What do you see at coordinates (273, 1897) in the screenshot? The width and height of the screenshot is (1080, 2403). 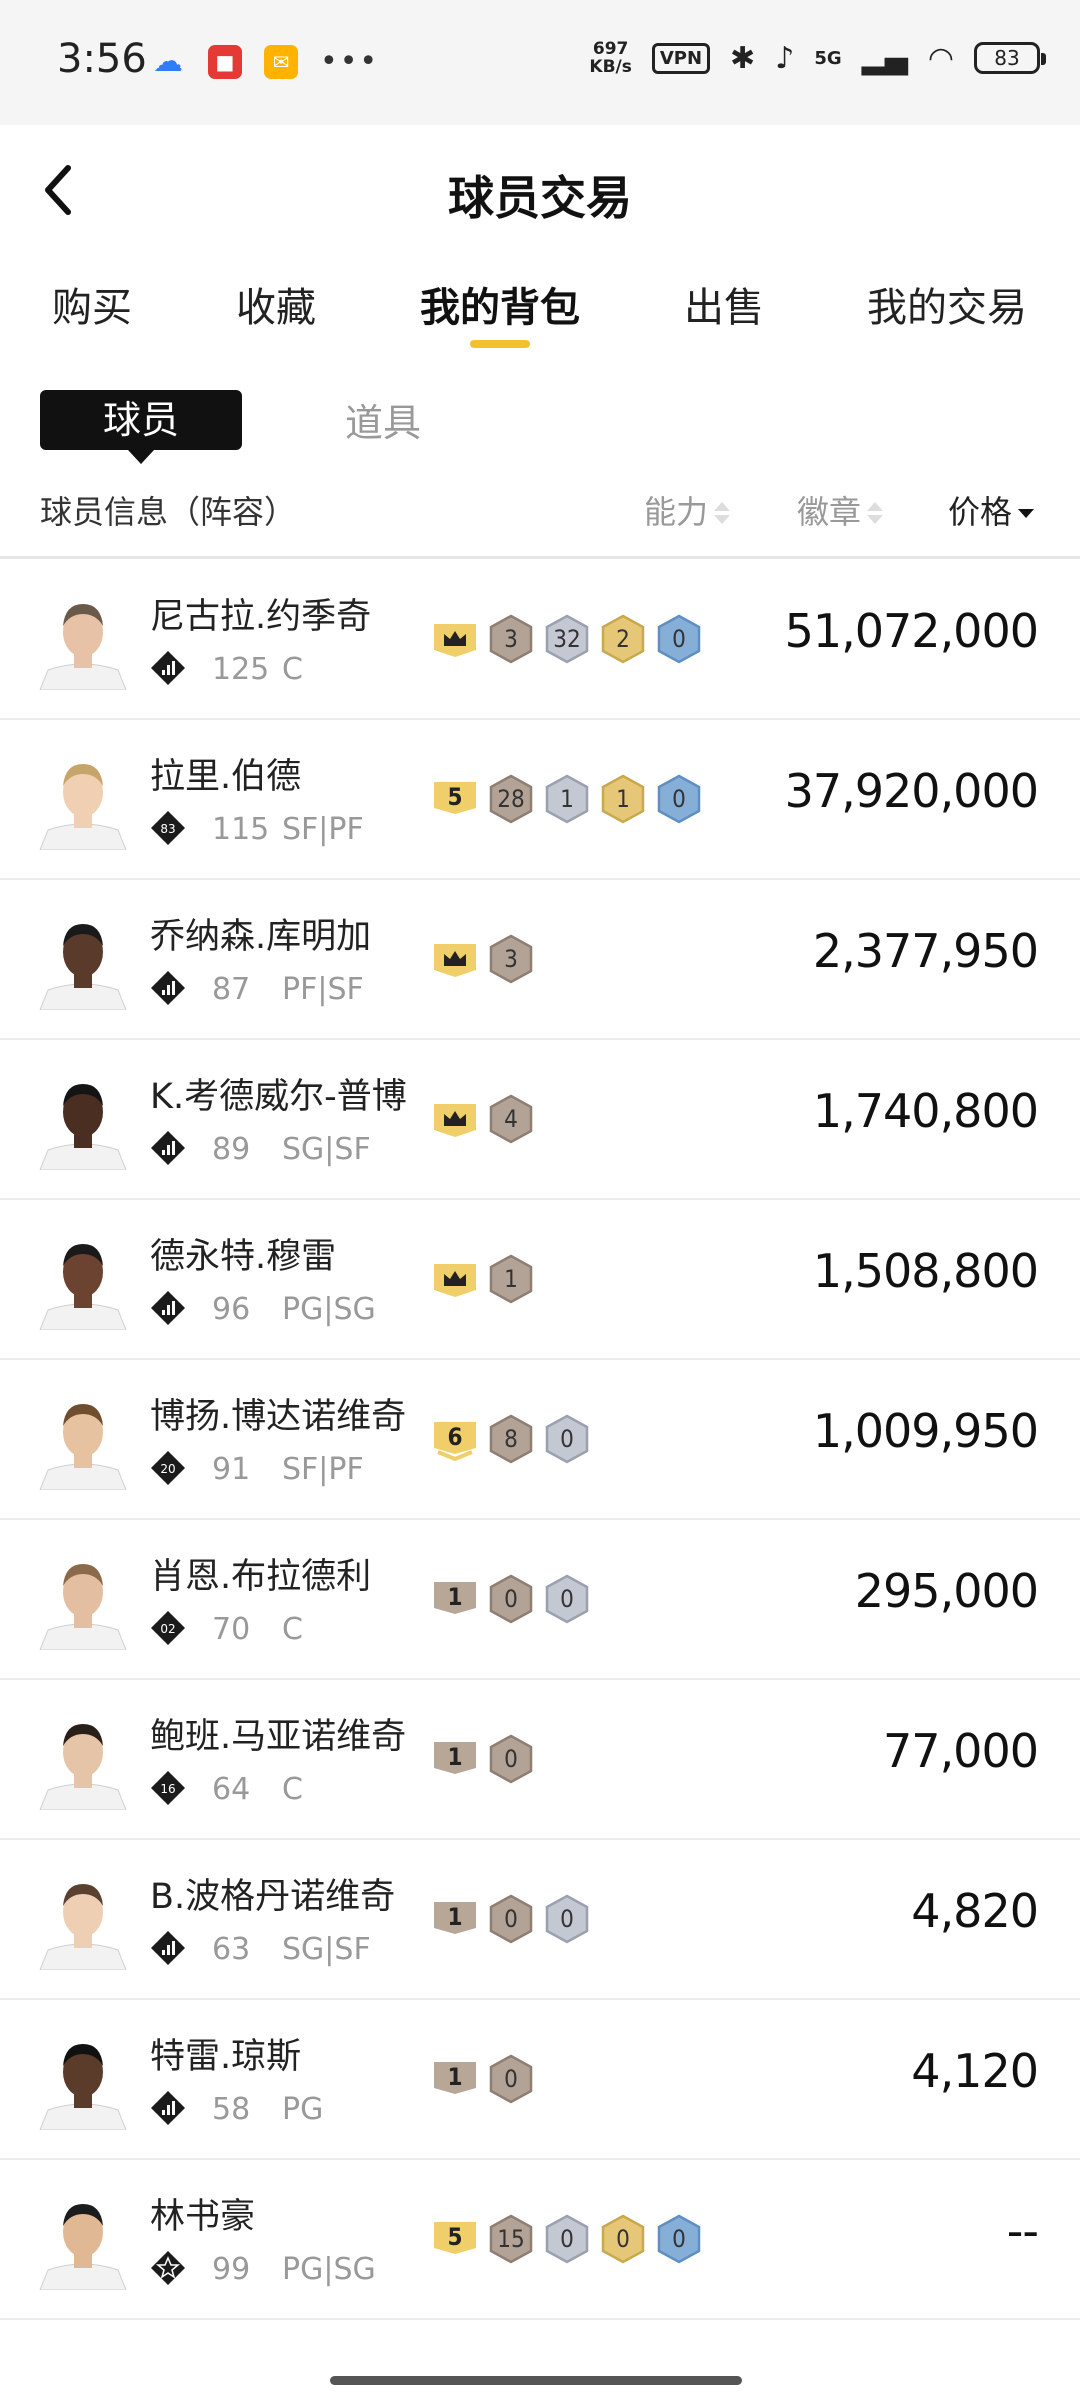 I see `player-name: B.波格丹诺维奇` at bounding box center [273, 1897].